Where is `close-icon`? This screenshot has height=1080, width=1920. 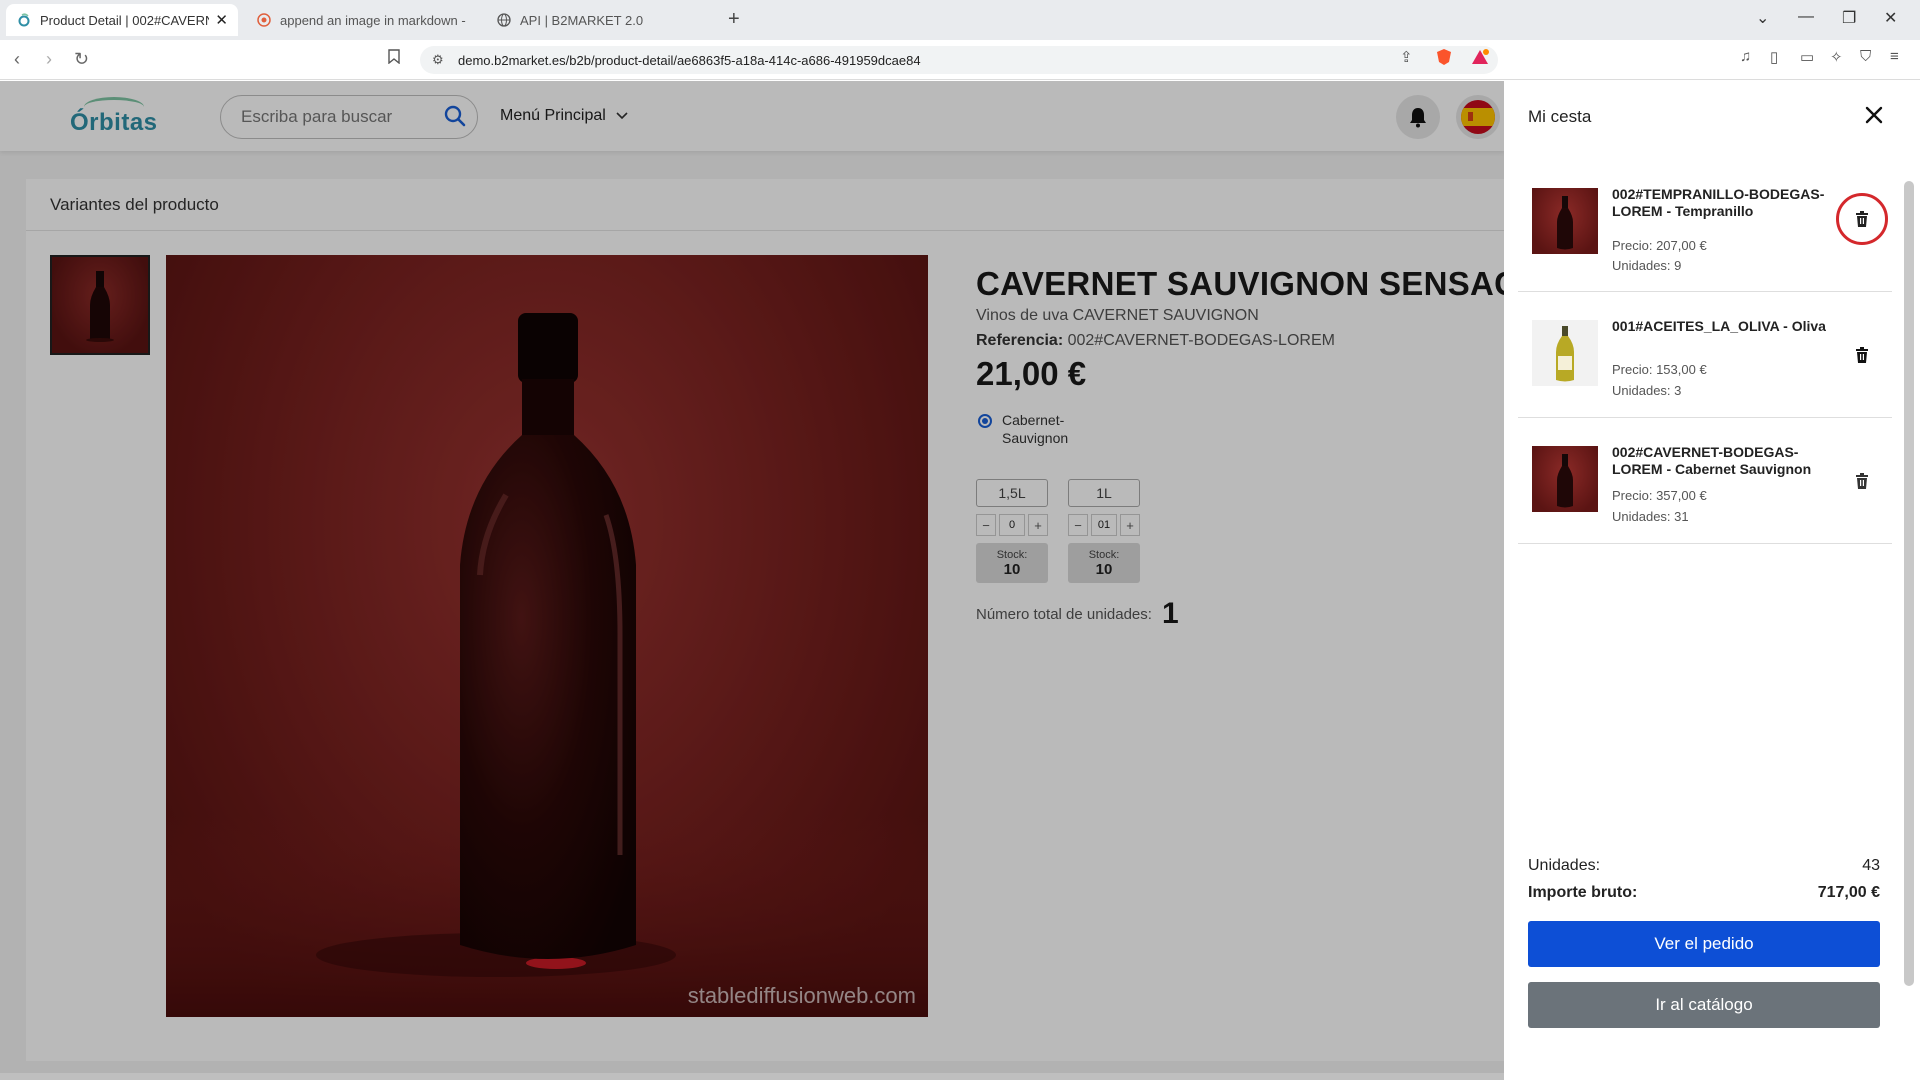 close-icon is located at coordinates (1874, 115).